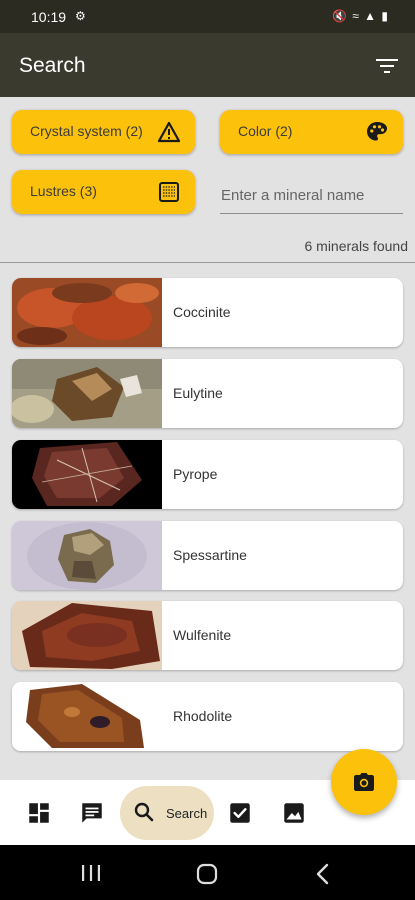 This screenshot has width=415, height=900. Describe the element at coordinates (87, 393) in the screenshot. I see `eulytine-image` at that location.